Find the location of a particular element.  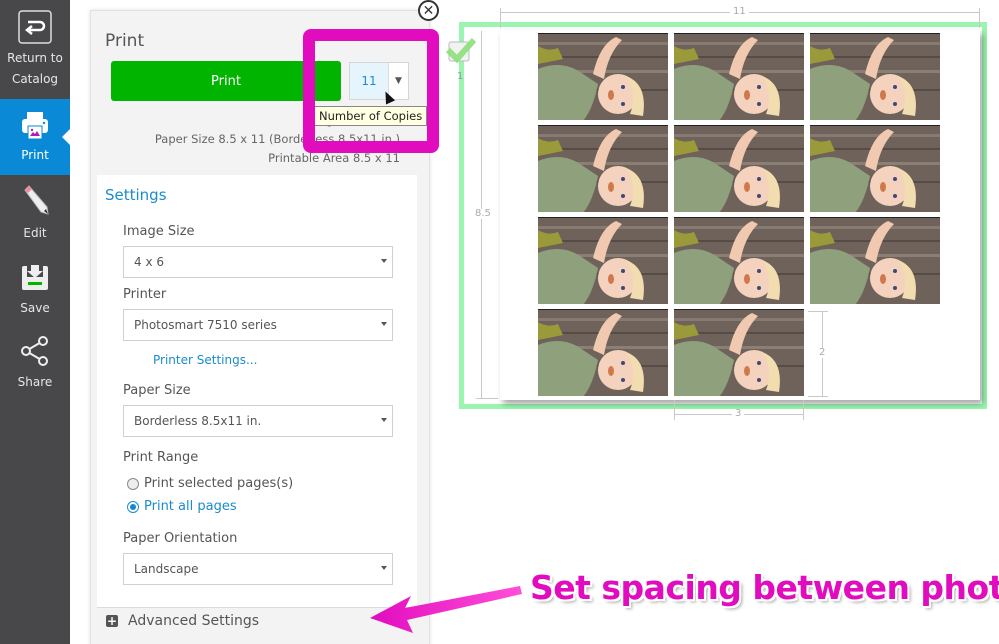

paper-size-value: Borderless 8.5x11 in. is located at coordinates (198, 421).